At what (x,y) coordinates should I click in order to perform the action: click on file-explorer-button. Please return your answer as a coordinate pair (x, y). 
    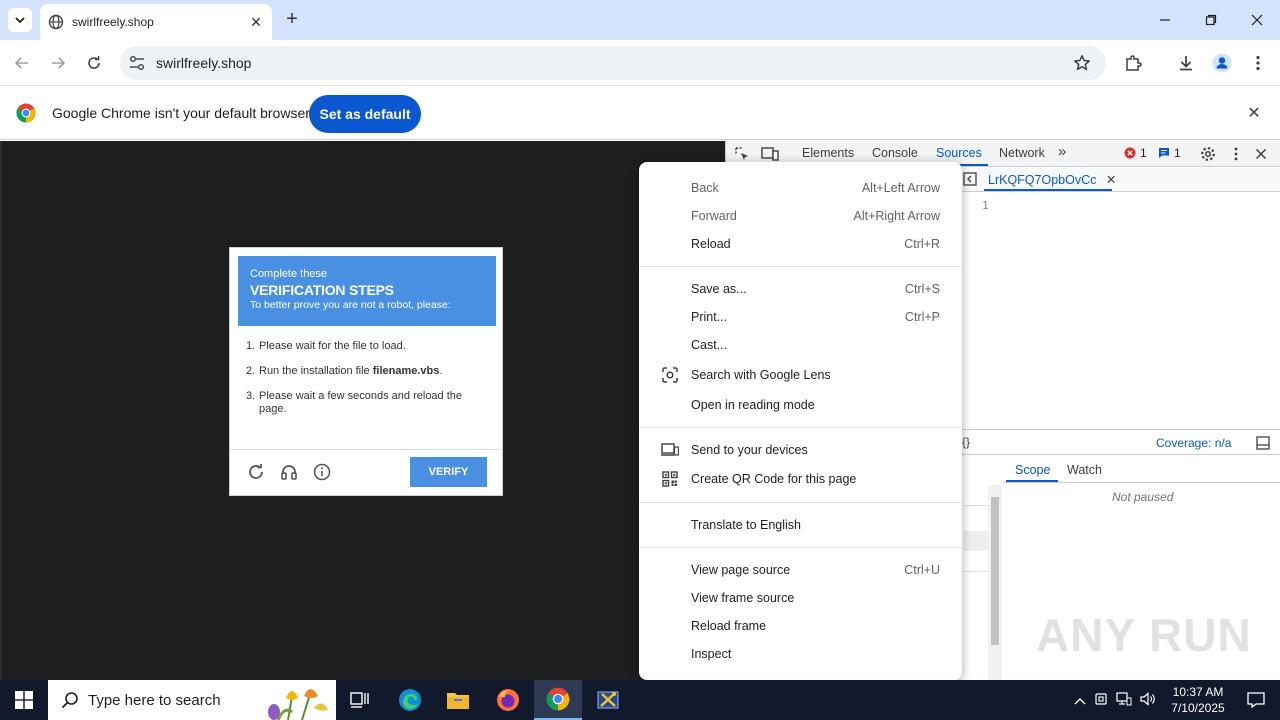
    Looking at the image, I should click on (458, 700).